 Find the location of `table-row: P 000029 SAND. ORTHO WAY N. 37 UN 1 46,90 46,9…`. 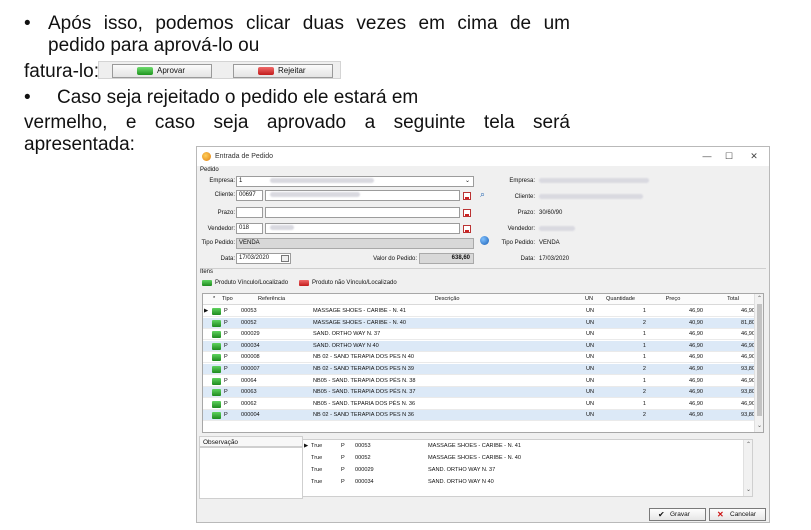

table-row: P 000029 SAND. ORTHO WAY N. 37 UN 1 46,90 46,9… is located at coordinates (479, 335).